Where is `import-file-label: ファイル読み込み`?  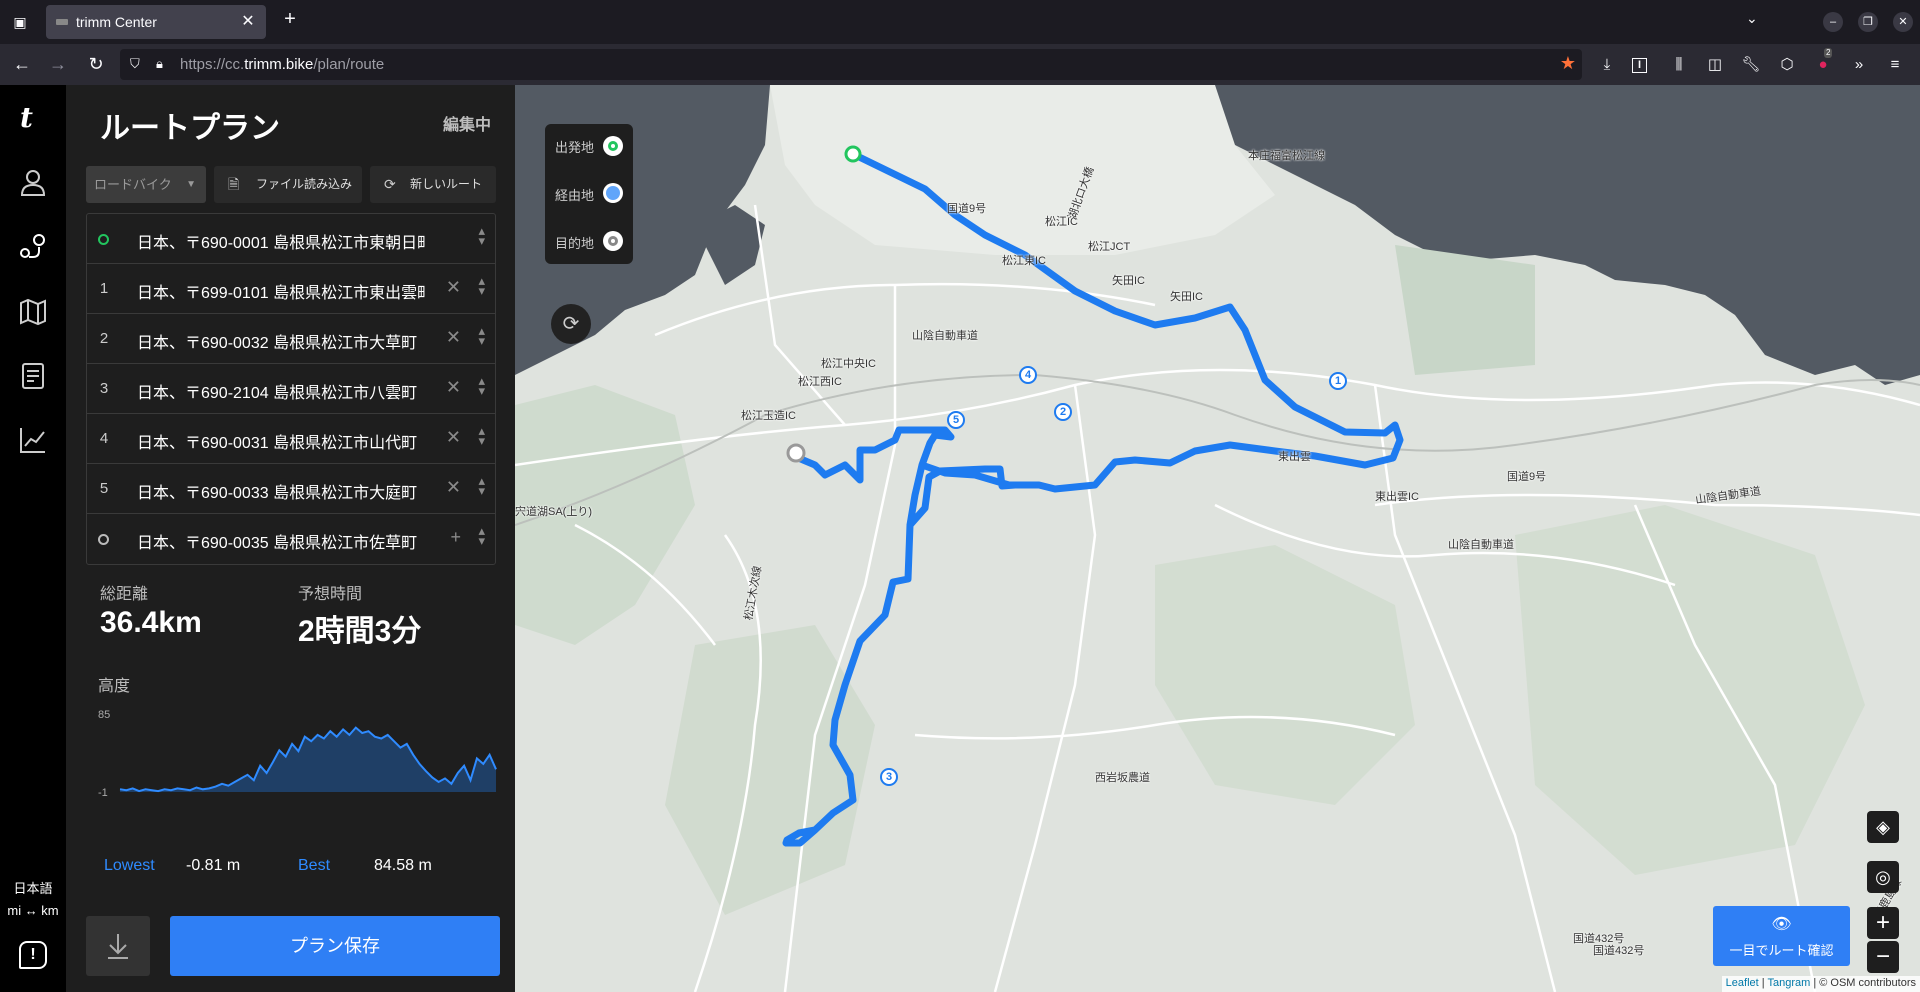
import-file-label: ファイル読み込み is located at coordinates (304, 184).